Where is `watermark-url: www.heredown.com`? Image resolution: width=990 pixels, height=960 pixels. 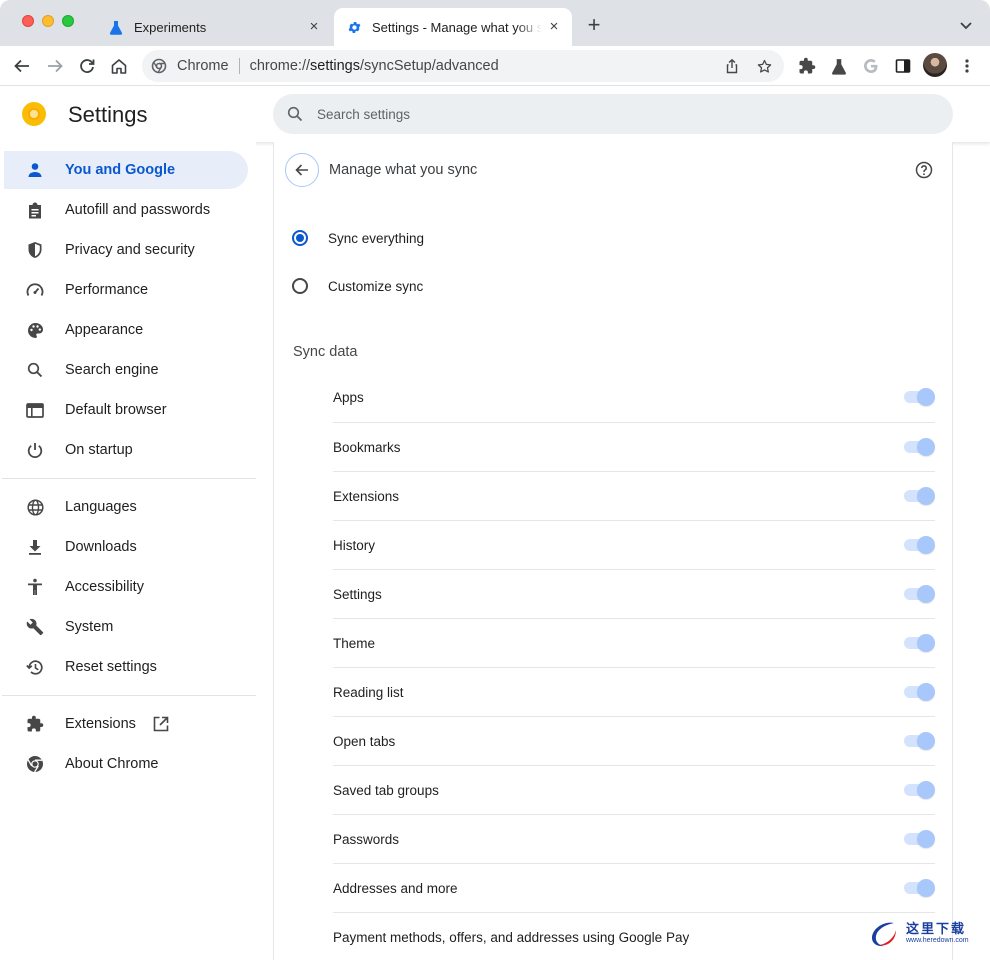 watermark-url: www.heredown.com is located at coordinates (937, 940).